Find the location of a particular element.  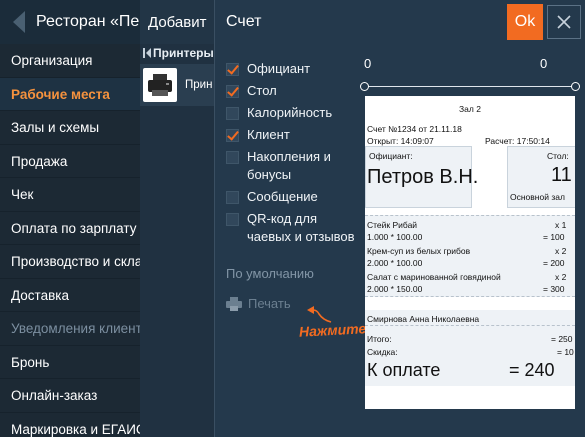

option-waiter: Официант is located at coordinates (291, 69).